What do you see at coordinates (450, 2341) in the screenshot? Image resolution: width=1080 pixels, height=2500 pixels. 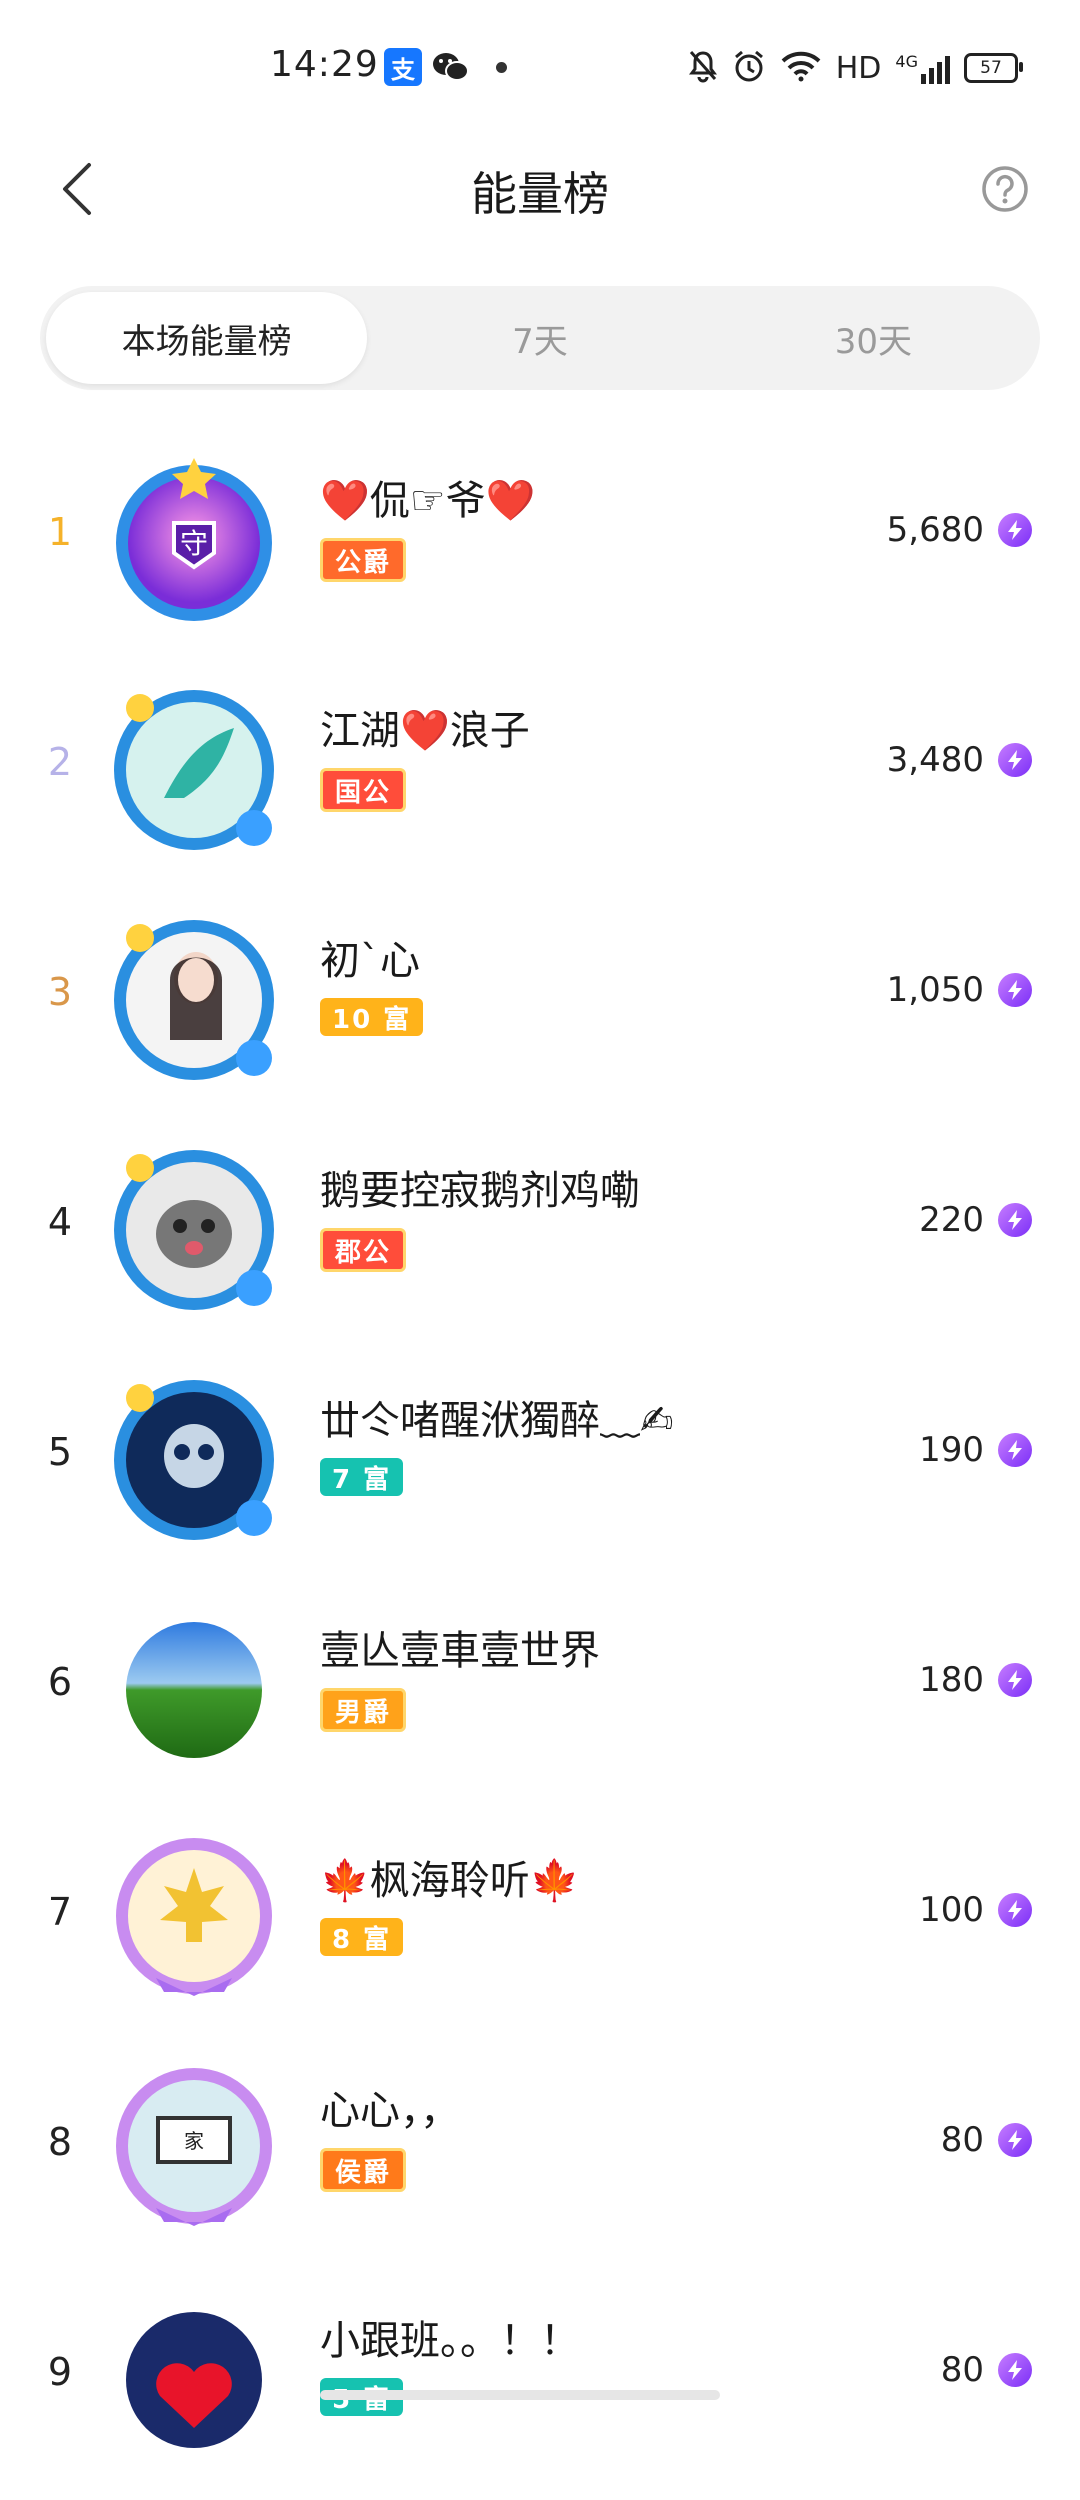 I see `user-name: 小跟班。。！！` at bounding box center [450, 2341].